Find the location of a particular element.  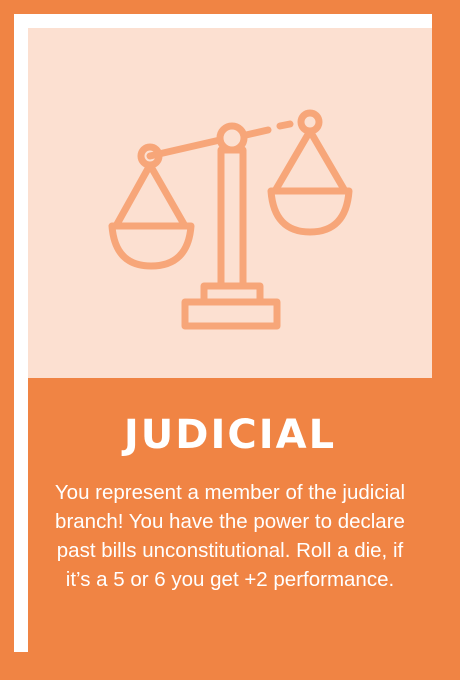

card-title: JUDICIAL is located at coordinates (230, 435).